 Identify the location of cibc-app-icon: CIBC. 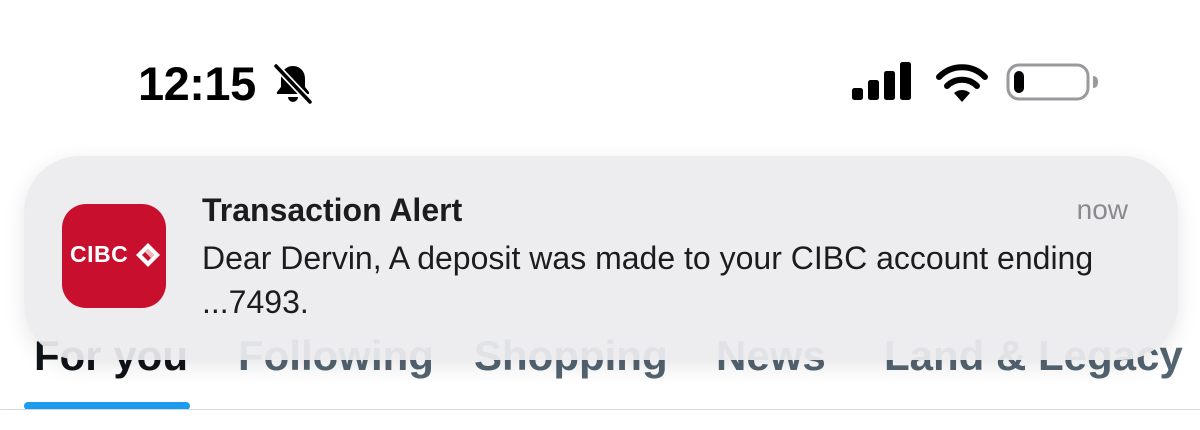
(114, 256).